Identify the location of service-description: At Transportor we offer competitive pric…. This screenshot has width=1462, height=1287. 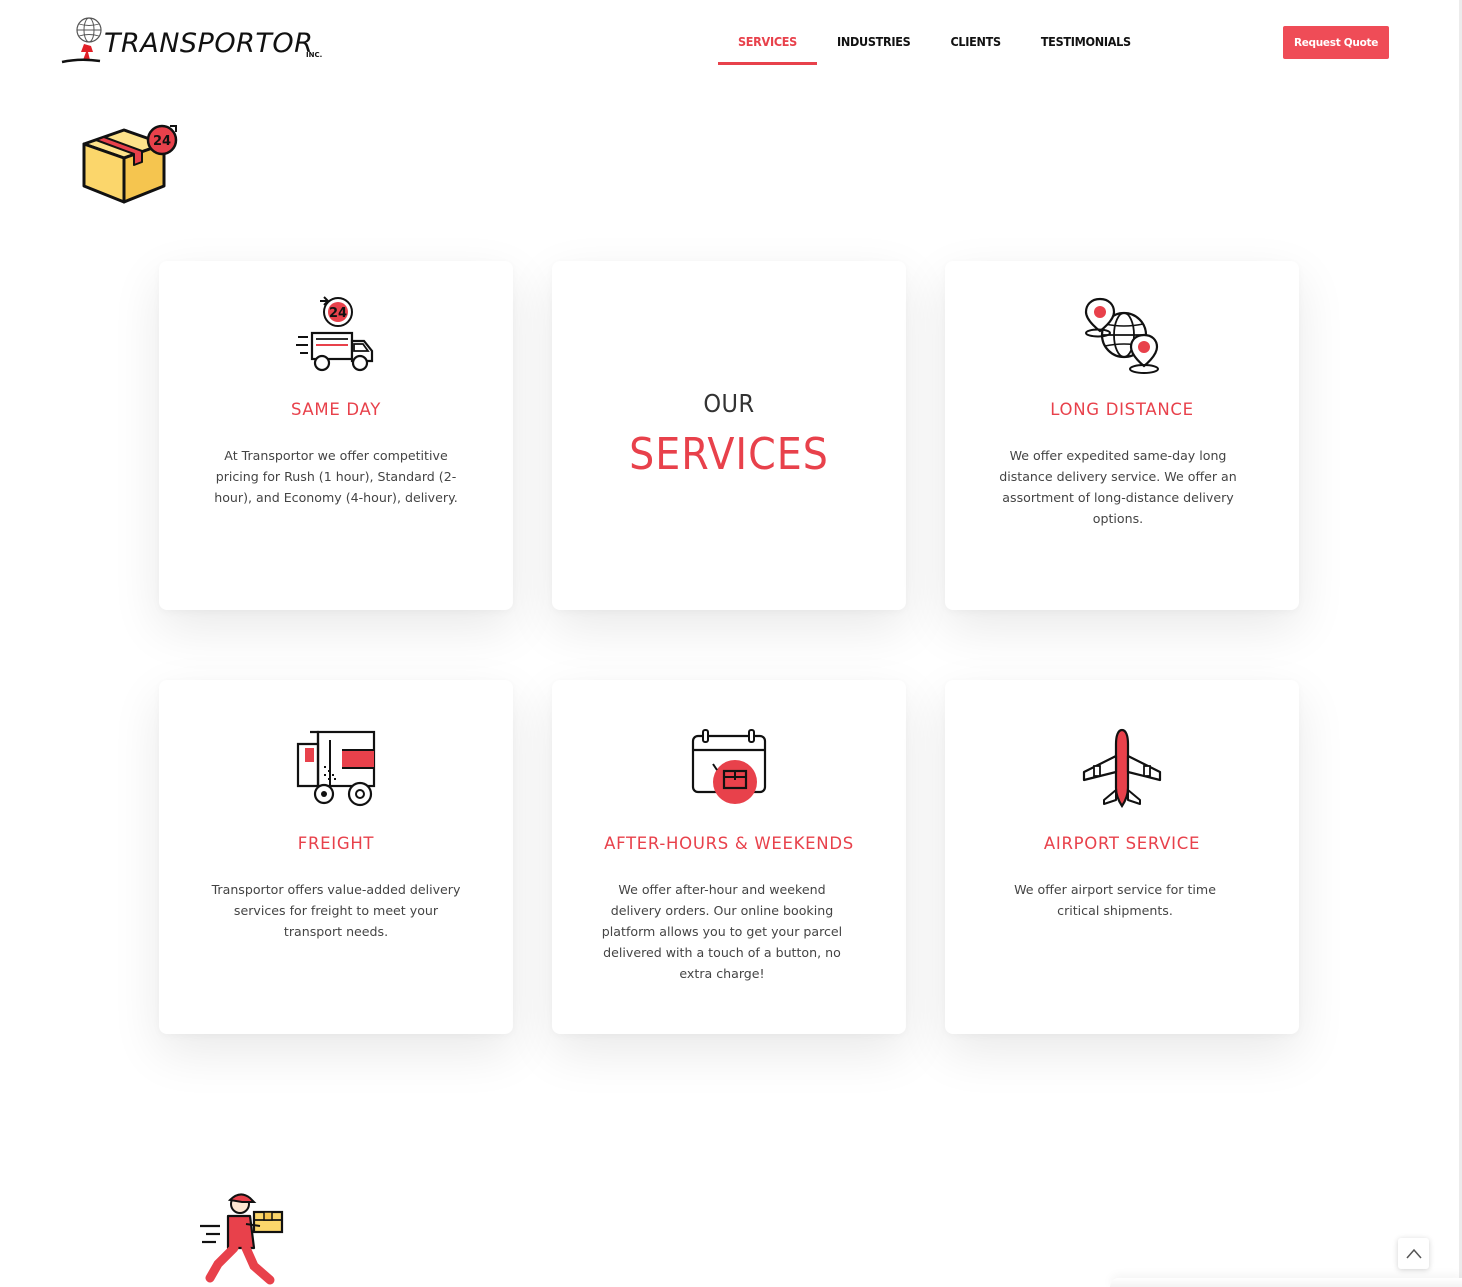
(336, 476).